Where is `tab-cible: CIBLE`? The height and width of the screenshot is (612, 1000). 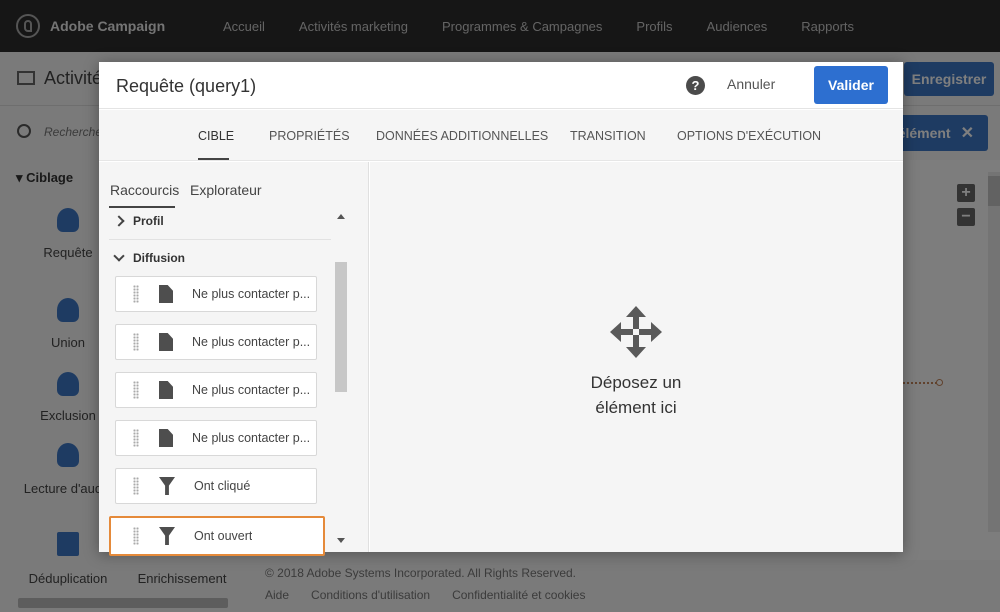 tab-cible: CIBLE is located at coordinates (216, 136).